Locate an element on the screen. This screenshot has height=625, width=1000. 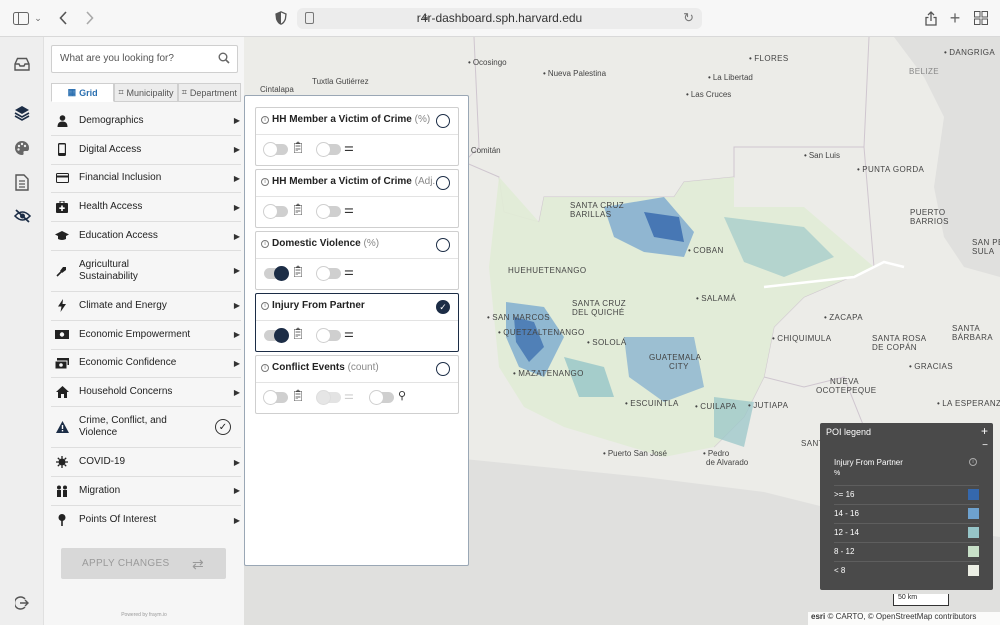
tab-department: ⌗ Department is located at coordinates (209, 92).